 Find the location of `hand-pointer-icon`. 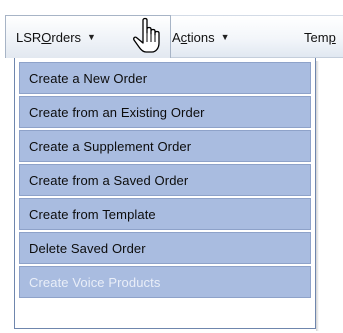

hand-pointer-icon is located at coordinates (146, 35).